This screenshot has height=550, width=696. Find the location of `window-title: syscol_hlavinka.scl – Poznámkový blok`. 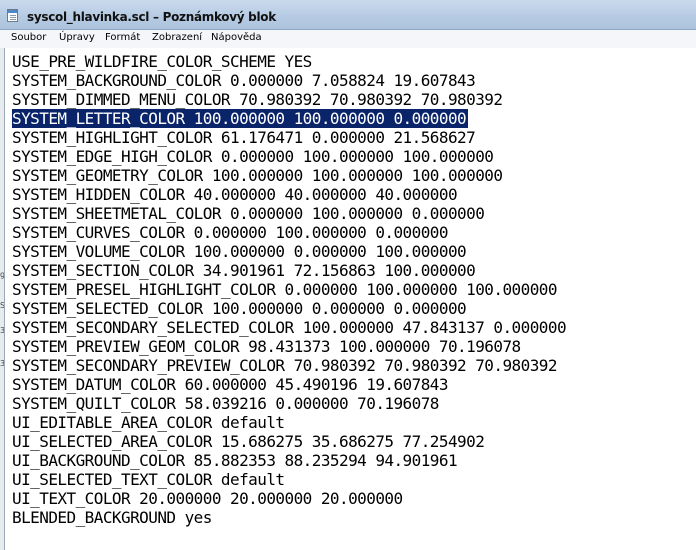

window-title: syscol_hlavinka.scl – Poznámkový blok is located at coordinates (151, 17).